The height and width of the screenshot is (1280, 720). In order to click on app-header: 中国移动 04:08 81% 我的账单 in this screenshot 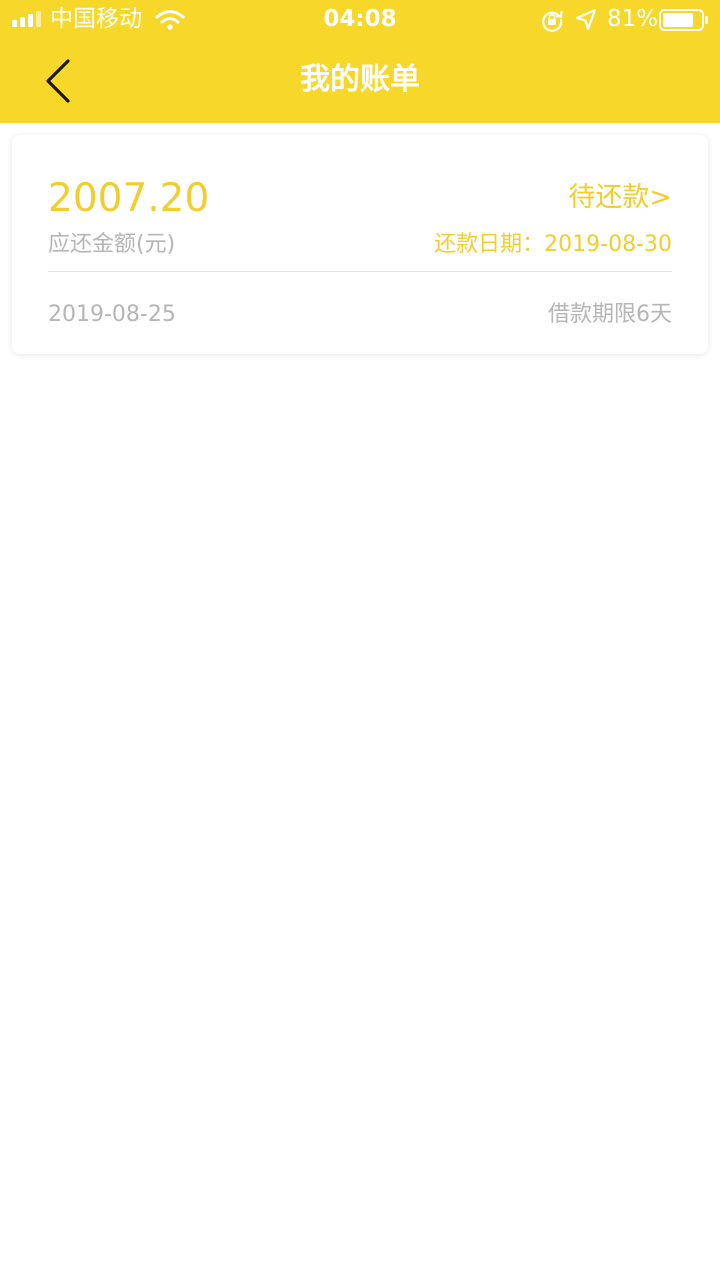, I will do `click(360, 61)`.